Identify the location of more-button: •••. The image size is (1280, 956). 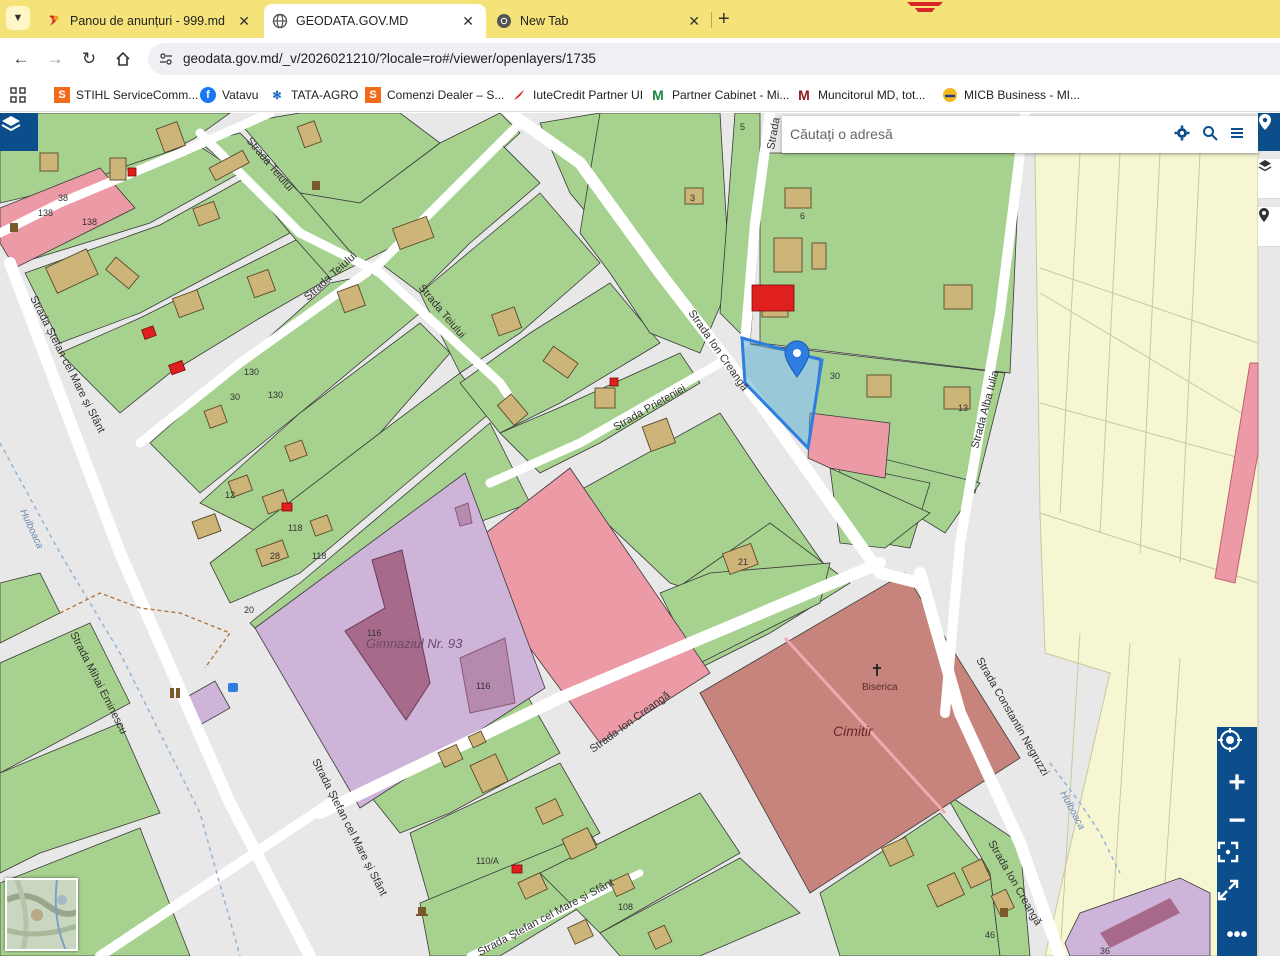
(1237, 935).